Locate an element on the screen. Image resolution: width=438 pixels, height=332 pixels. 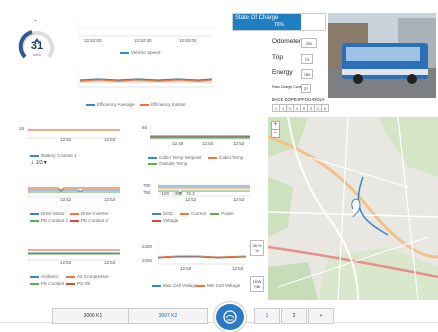
c5-tick: 12:53 is located at coordinates (110, 199).